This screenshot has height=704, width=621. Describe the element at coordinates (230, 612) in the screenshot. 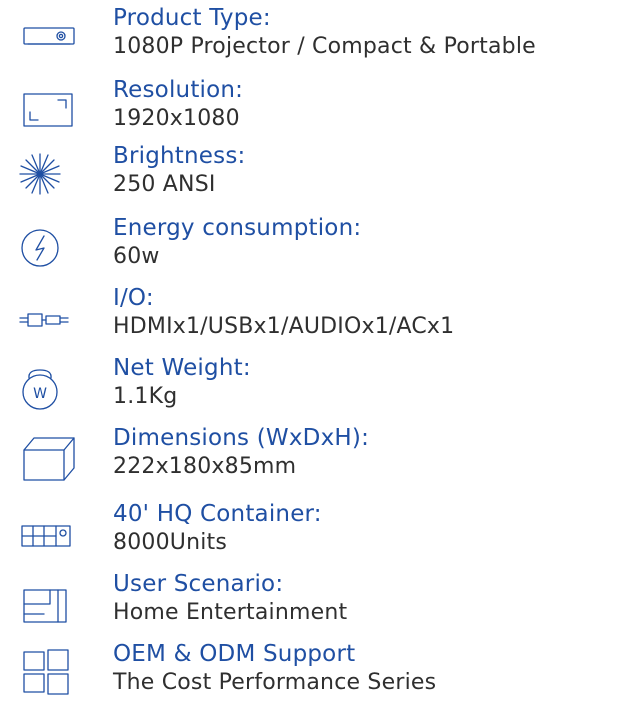

I see `spec-value: Home Entertainment` at that location.